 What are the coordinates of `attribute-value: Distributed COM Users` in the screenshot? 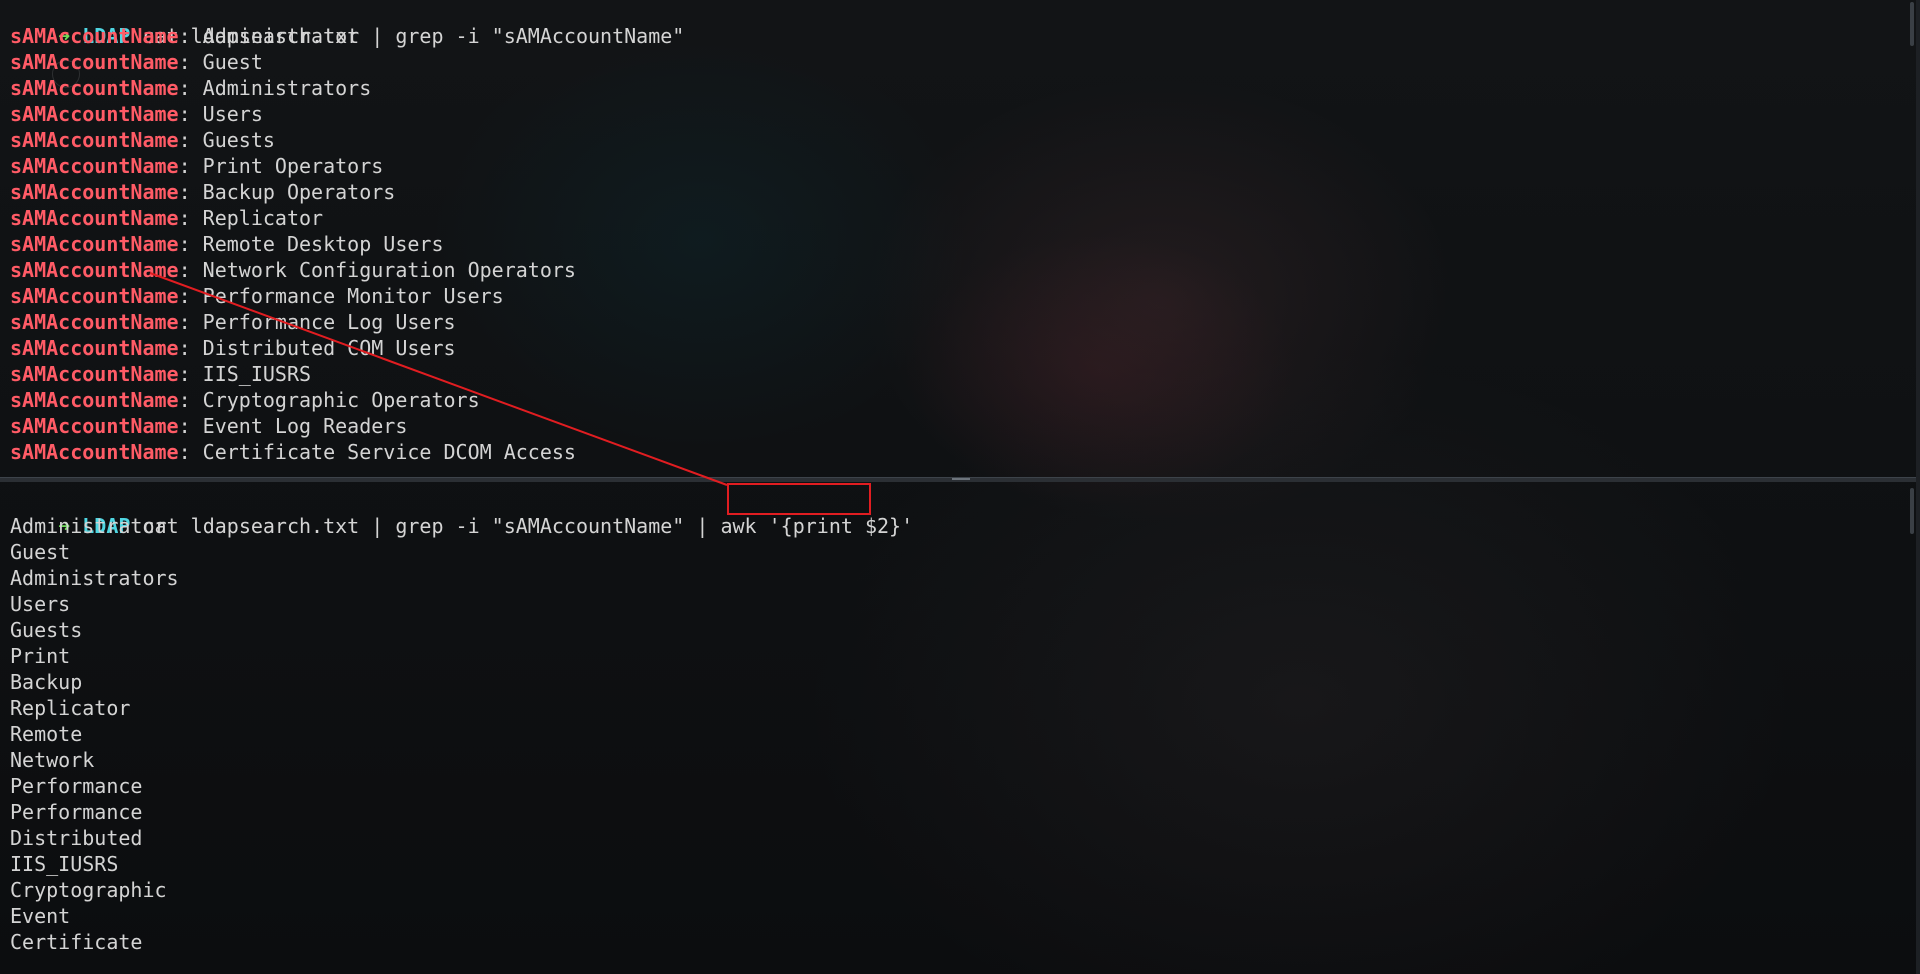 It's located at (329, 348).